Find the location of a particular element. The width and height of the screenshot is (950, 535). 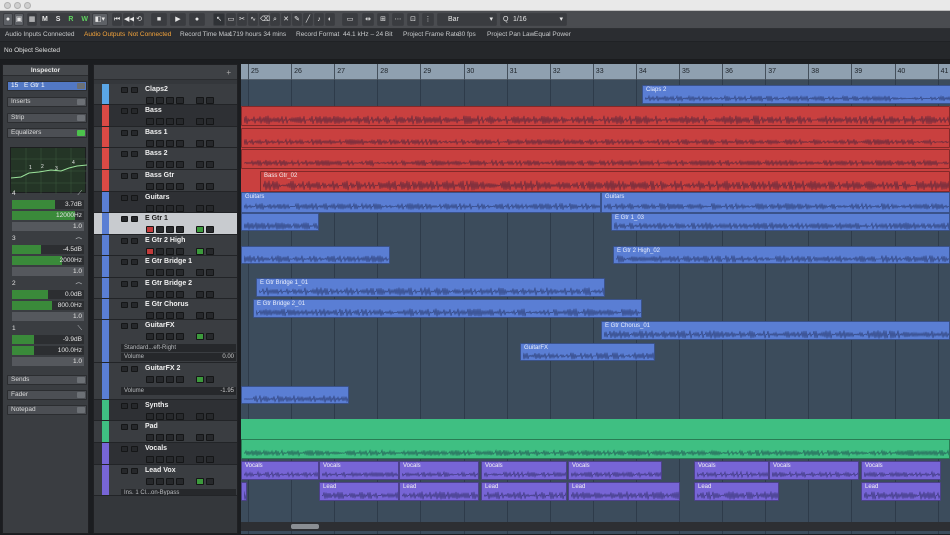

track-13: Synths is located at coordinates (165, 410).